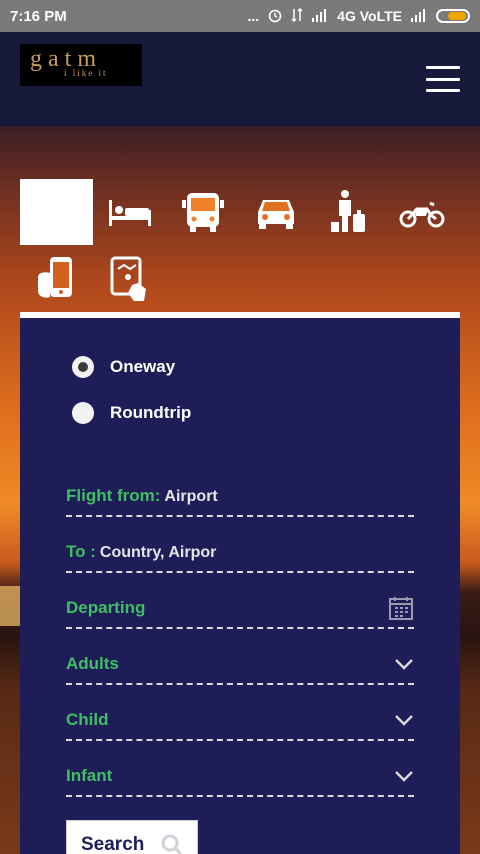  Describe the element at coordinates (240, 665) in the screenshot. I see `adults-select: Adults` at that location.